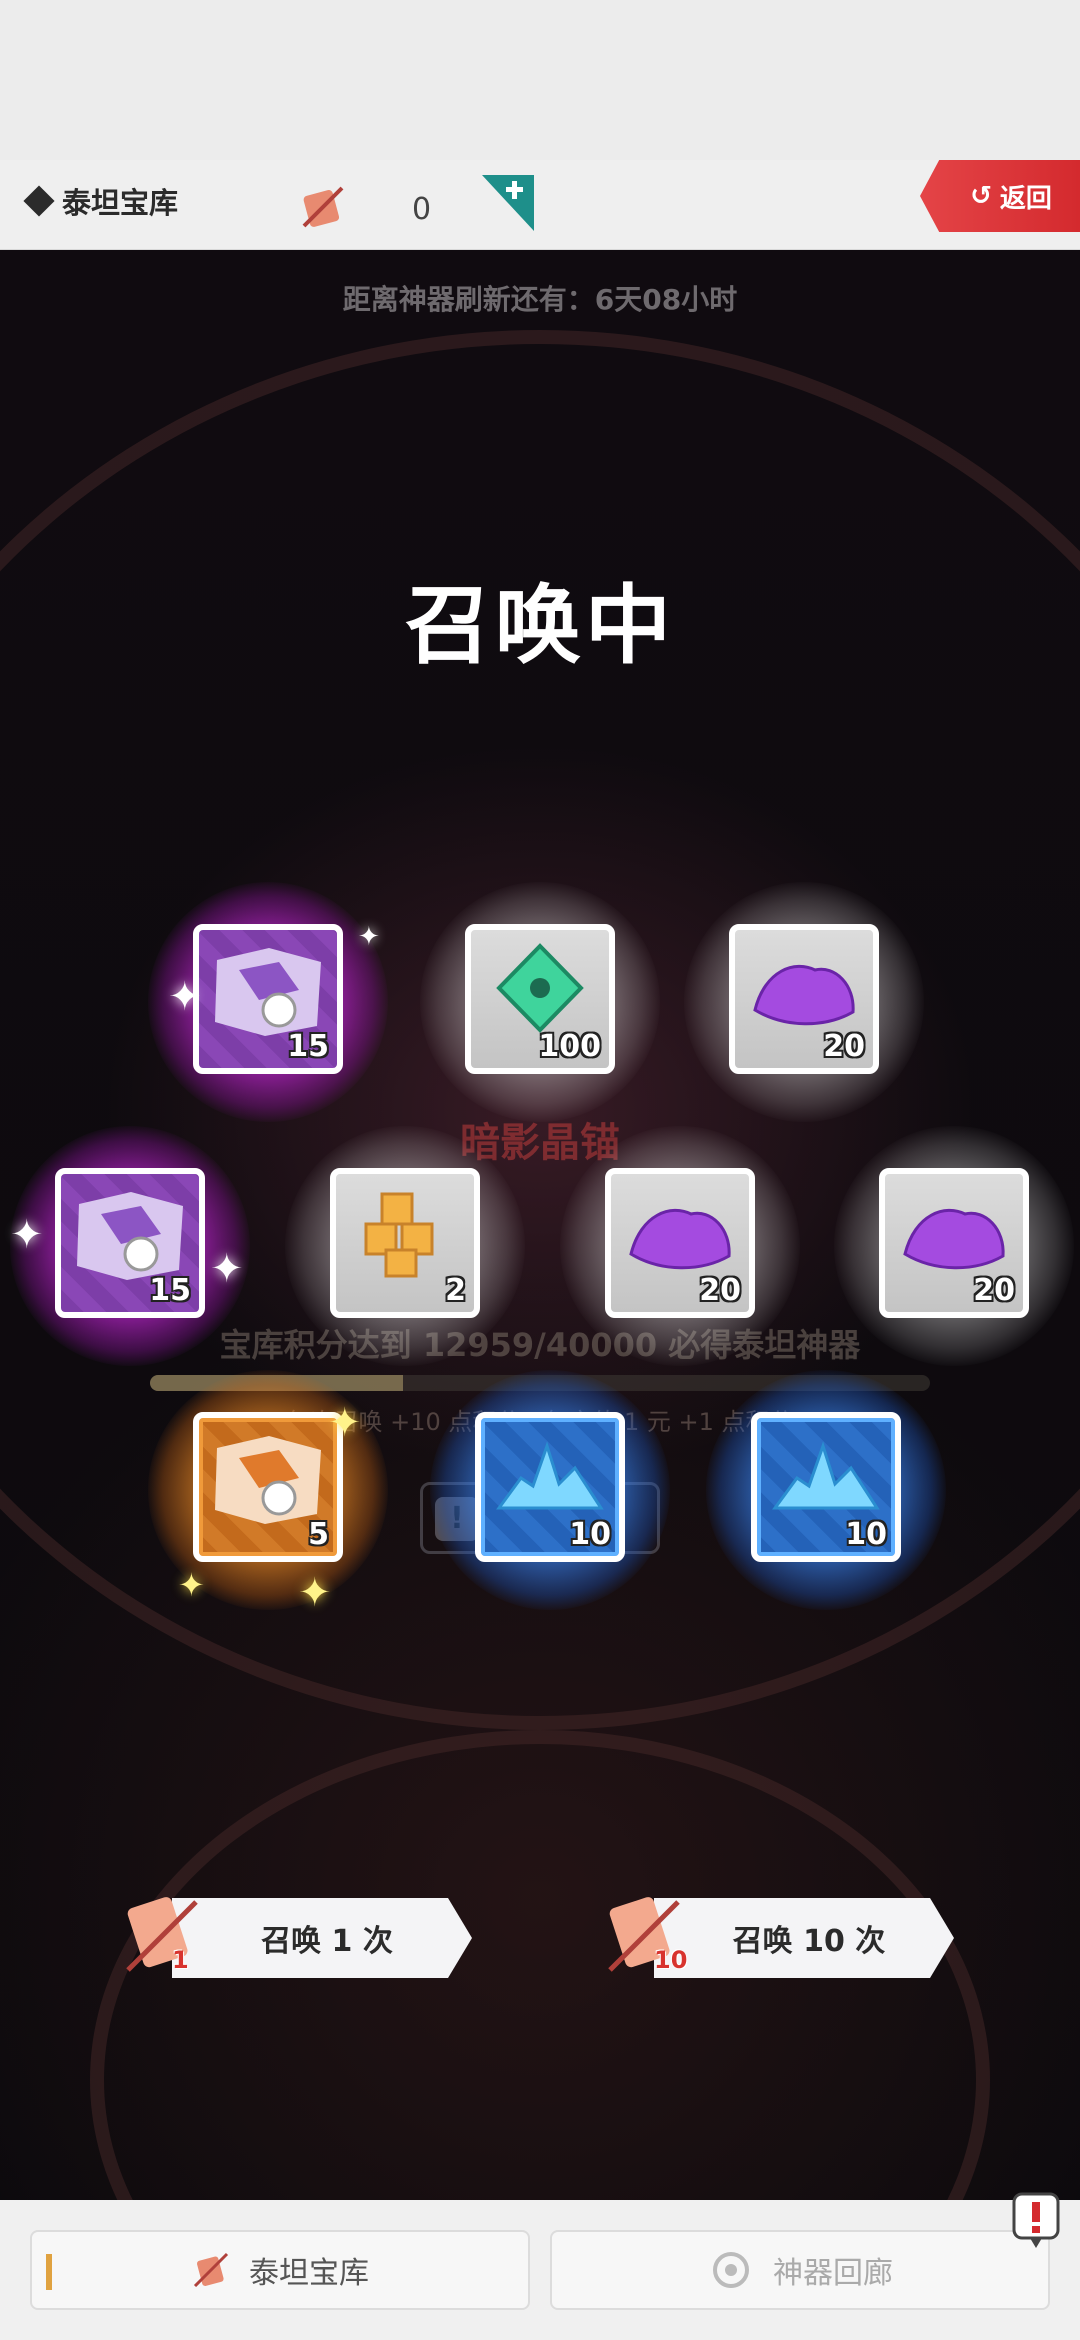  What do you see at coordinates (569, 1046) in the screenshot?
I see `reward-quantity: 100` at bounding box center [569, 1046].